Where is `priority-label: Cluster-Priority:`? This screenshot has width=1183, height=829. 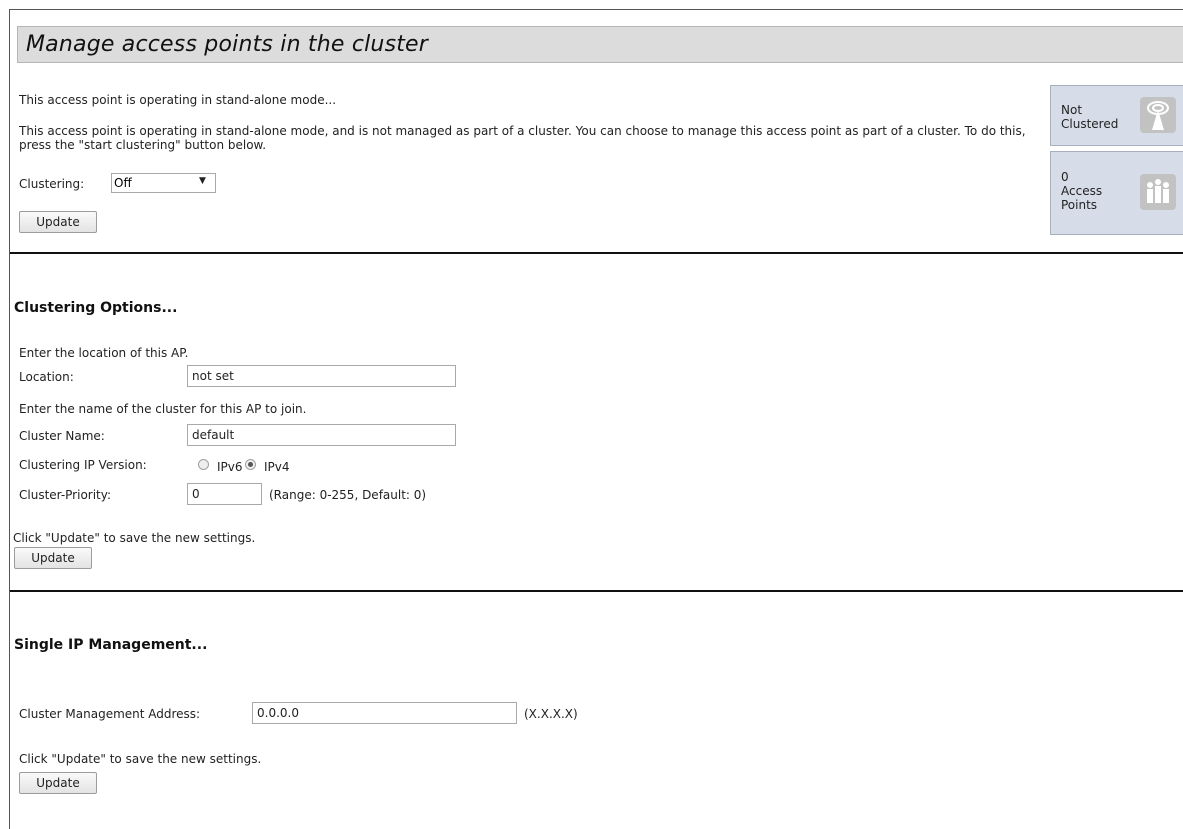
priority-label: Cluster-Priority: is located at coordinates (65, 495).